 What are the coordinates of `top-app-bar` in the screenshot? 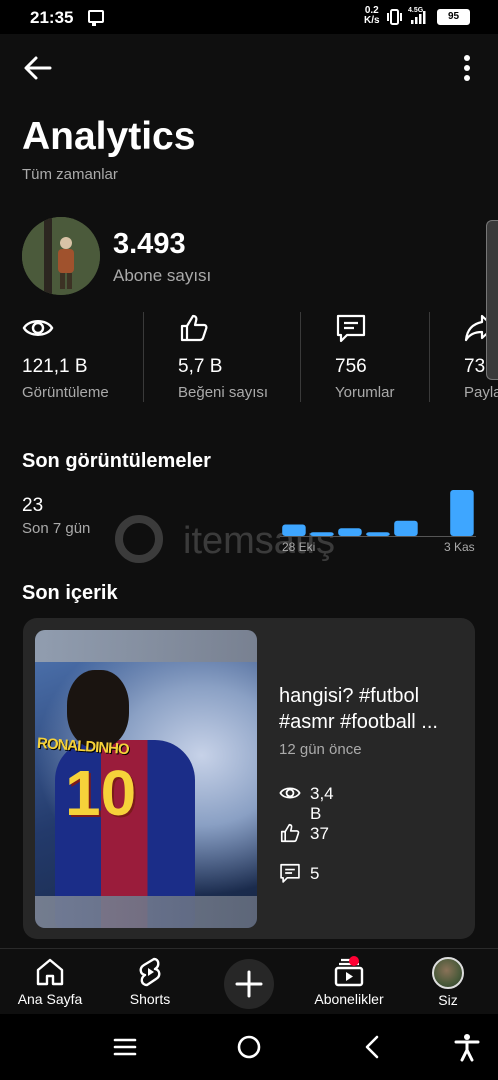 It's located at (249, 67).